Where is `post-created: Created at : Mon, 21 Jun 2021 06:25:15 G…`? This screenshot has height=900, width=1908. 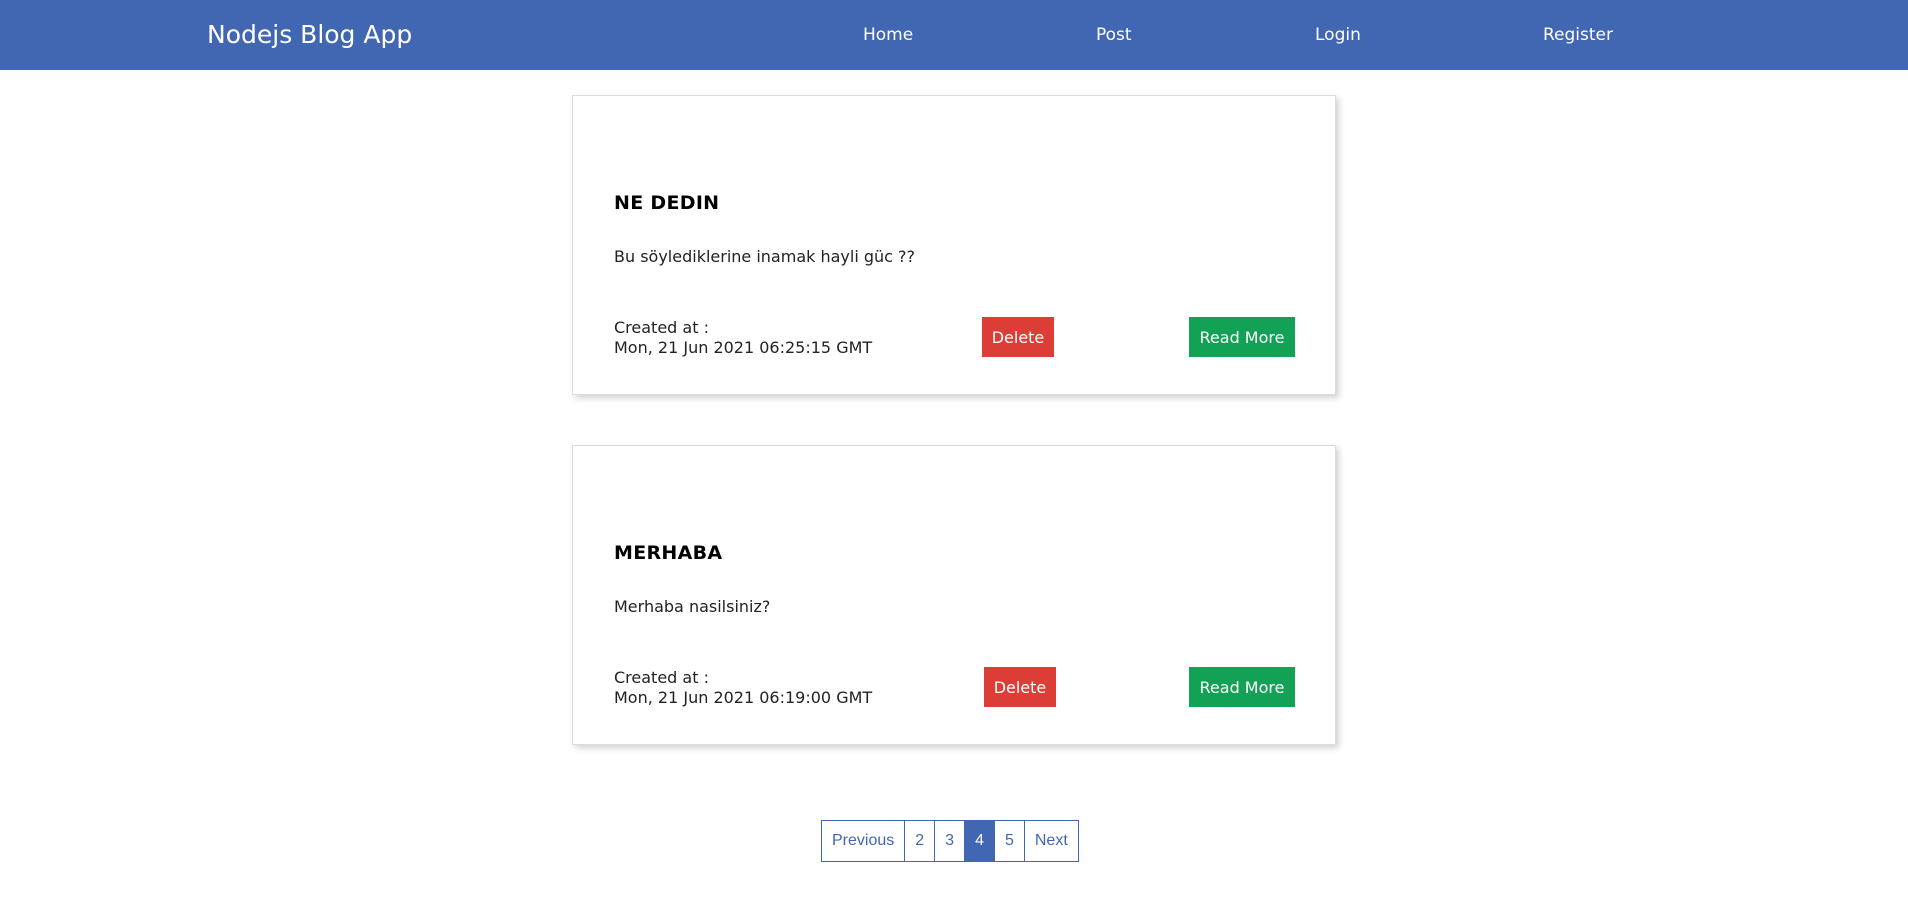
post-created: Created at : Mon, 21 Jun 2021 06:25:15 G… is located at coordinates (743, 338).